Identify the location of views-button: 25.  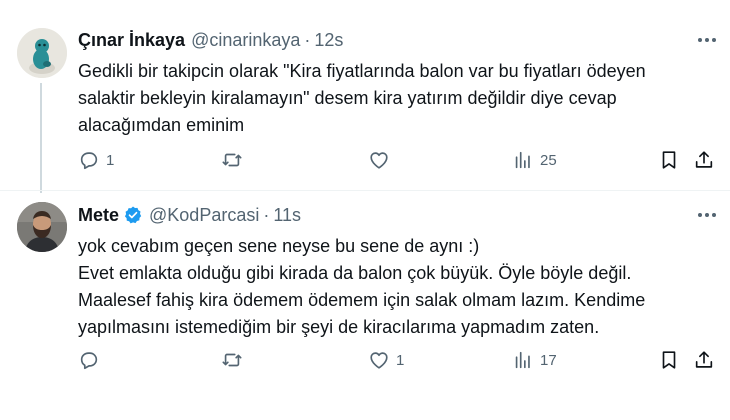
(534, 160).